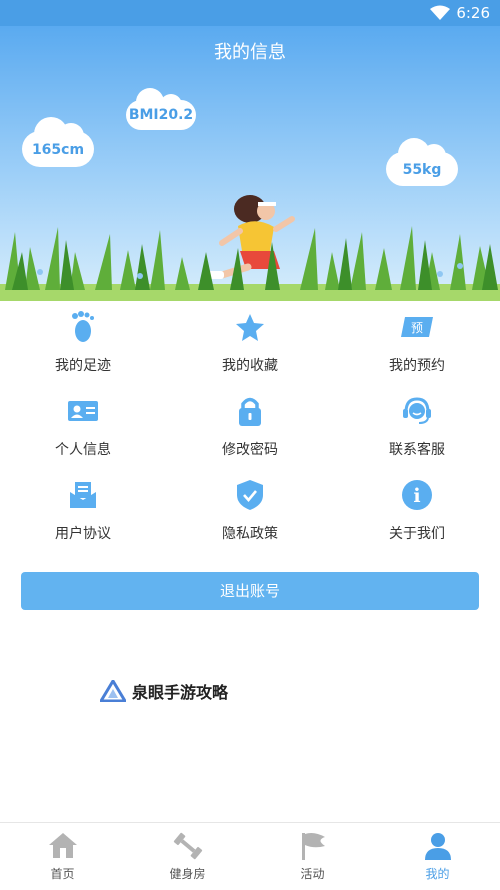 This screenshot has height=890, width=500. What do you see at coordinates (417, 514) in the screenshot?
I see `menu-item-about-us: i 关于我们` at bounding box center [417, 514].